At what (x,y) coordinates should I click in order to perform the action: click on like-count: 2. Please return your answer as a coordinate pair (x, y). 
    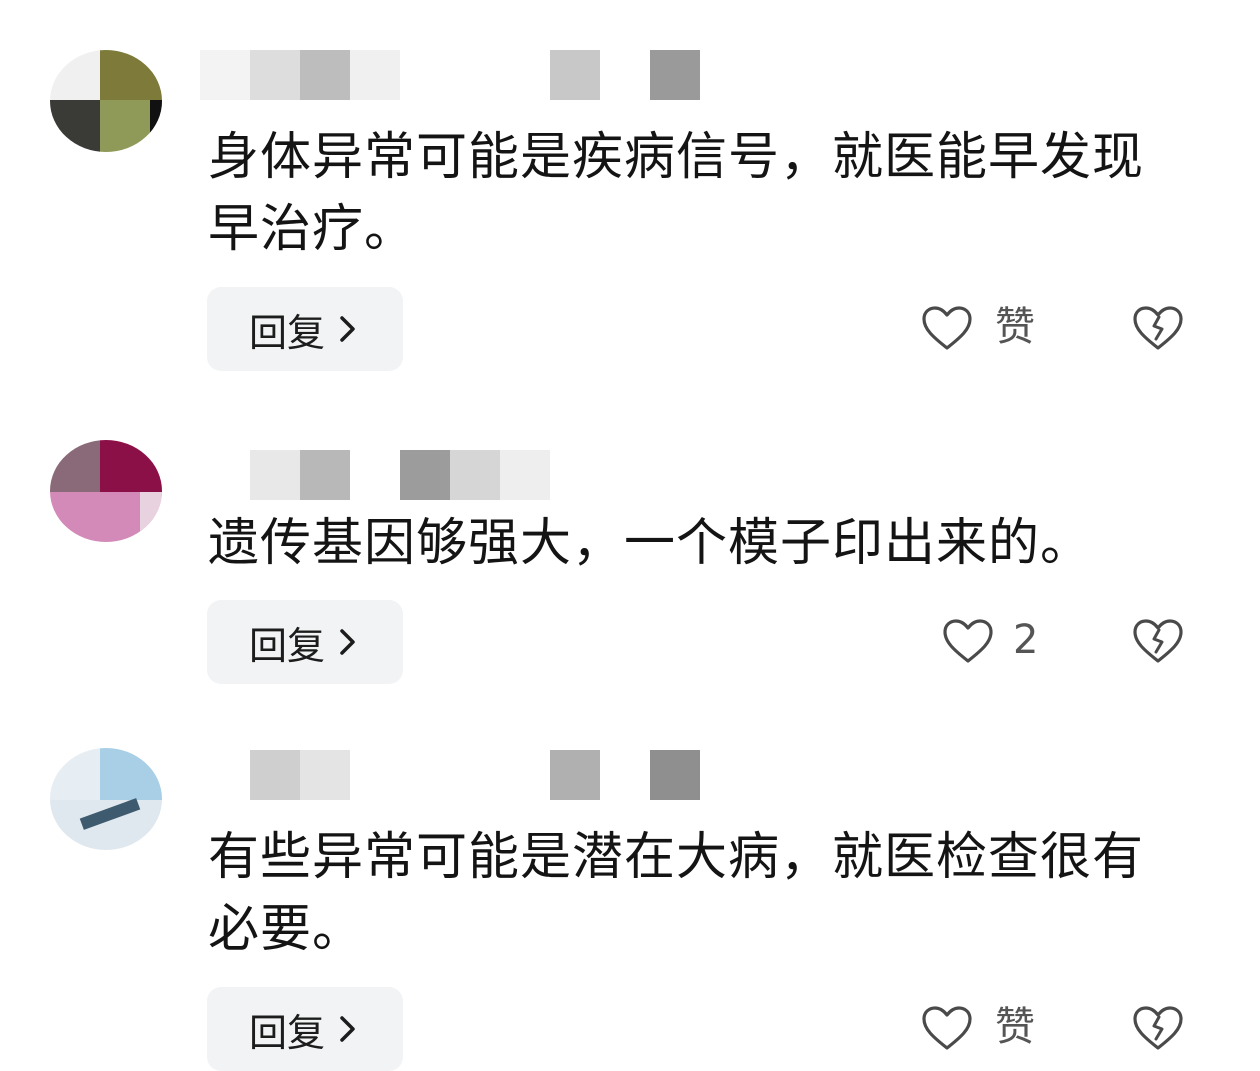
    Looking at the image, I should click on (1026, 640).